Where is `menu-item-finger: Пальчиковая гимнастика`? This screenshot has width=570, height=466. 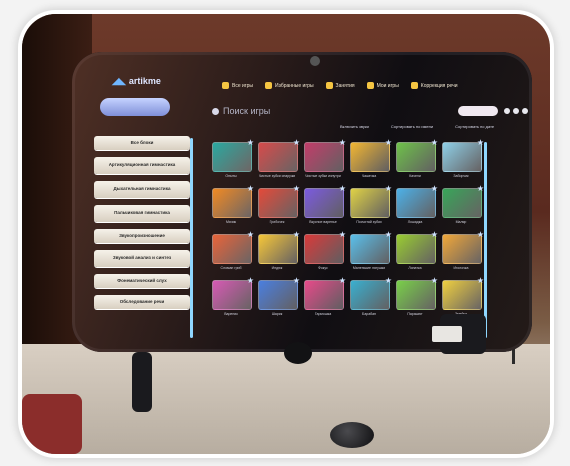
menu-item-finger: Пальчиковая гимнастика is located at coordinates (142, 213).